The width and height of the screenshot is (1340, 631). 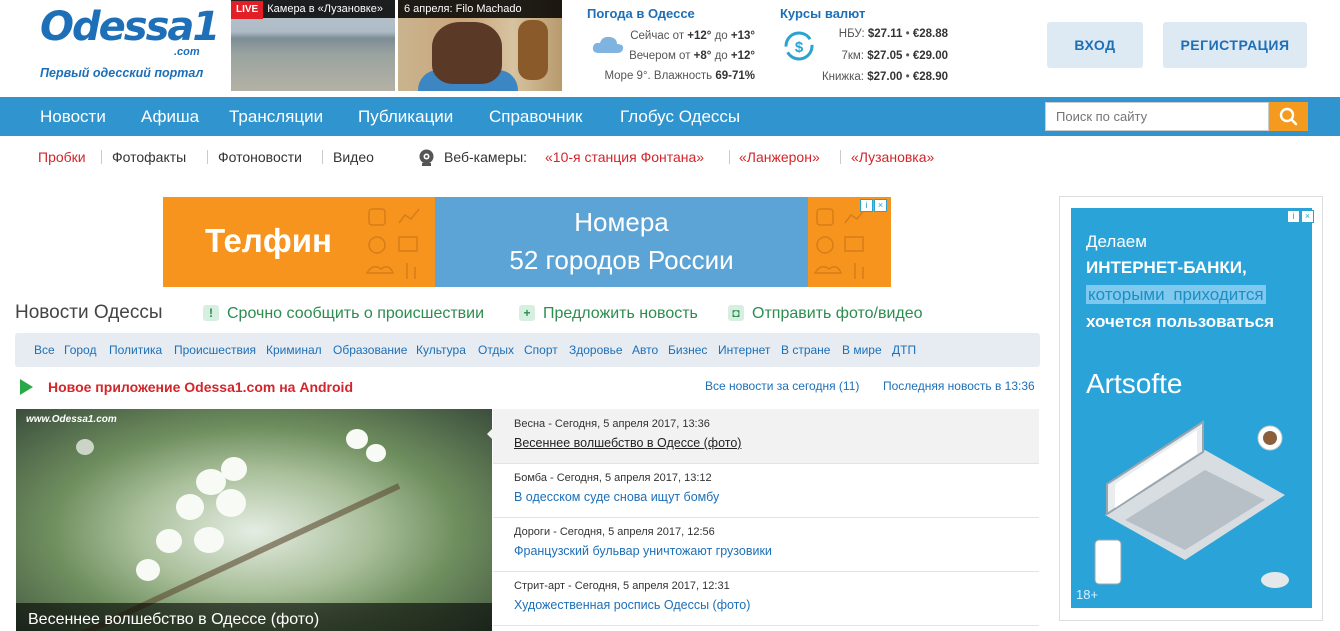 I want to click on send-photo-link: ◘ Отправить фото/видео, so click(x=825, y=314).